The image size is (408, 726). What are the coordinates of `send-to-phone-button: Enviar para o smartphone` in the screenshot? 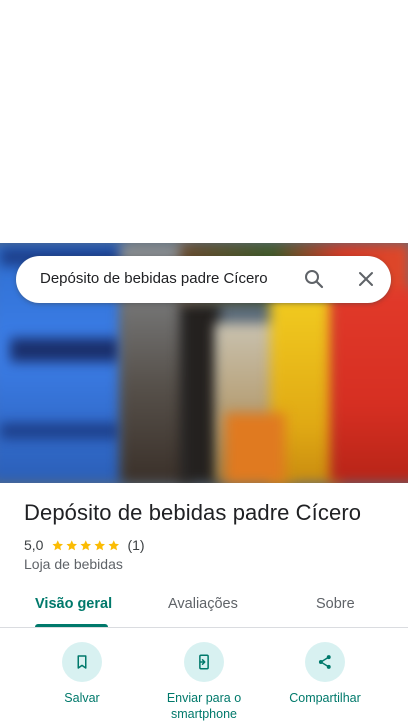 It's located at (204, 682).